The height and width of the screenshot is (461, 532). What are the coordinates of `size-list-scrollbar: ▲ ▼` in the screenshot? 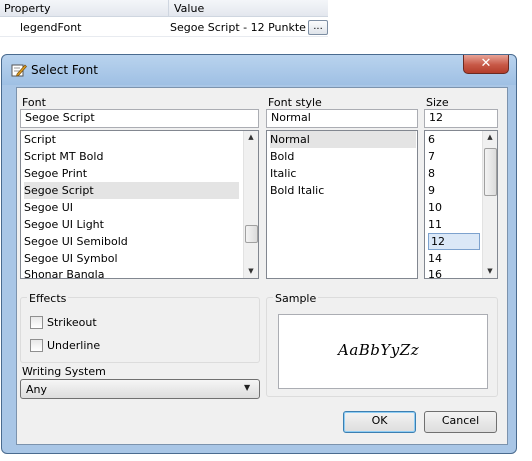 It's located at (489, 204).